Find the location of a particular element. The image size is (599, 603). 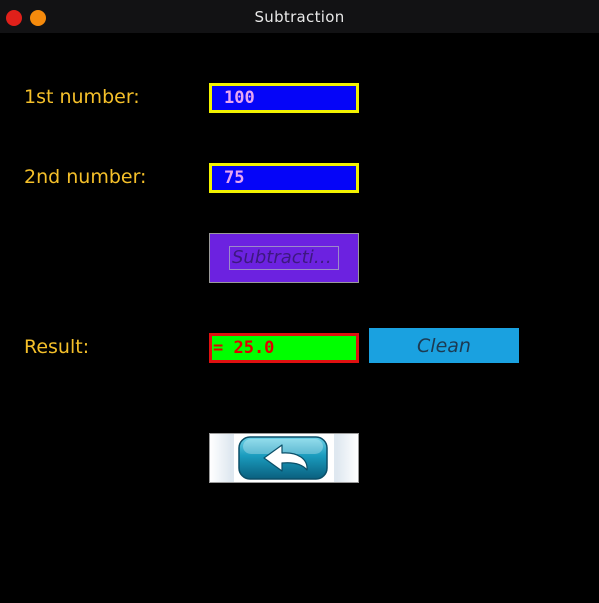

back-button is located at coordinates (284, 458).